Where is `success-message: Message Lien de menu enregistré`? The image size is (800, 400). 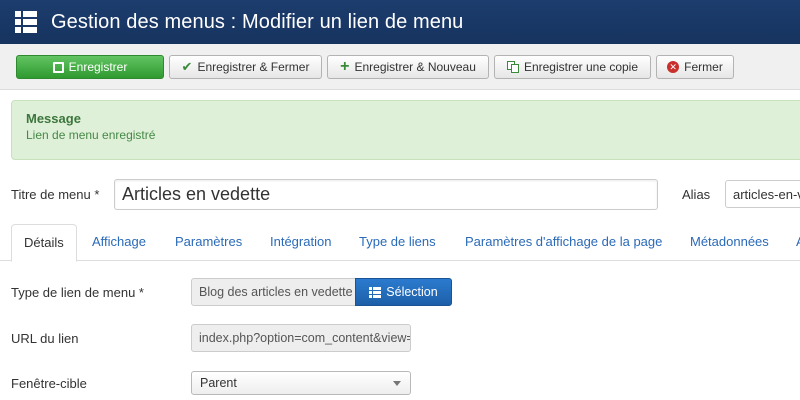 success-message: Message Lien de menu enregistré is located at coordinates (405, 130).